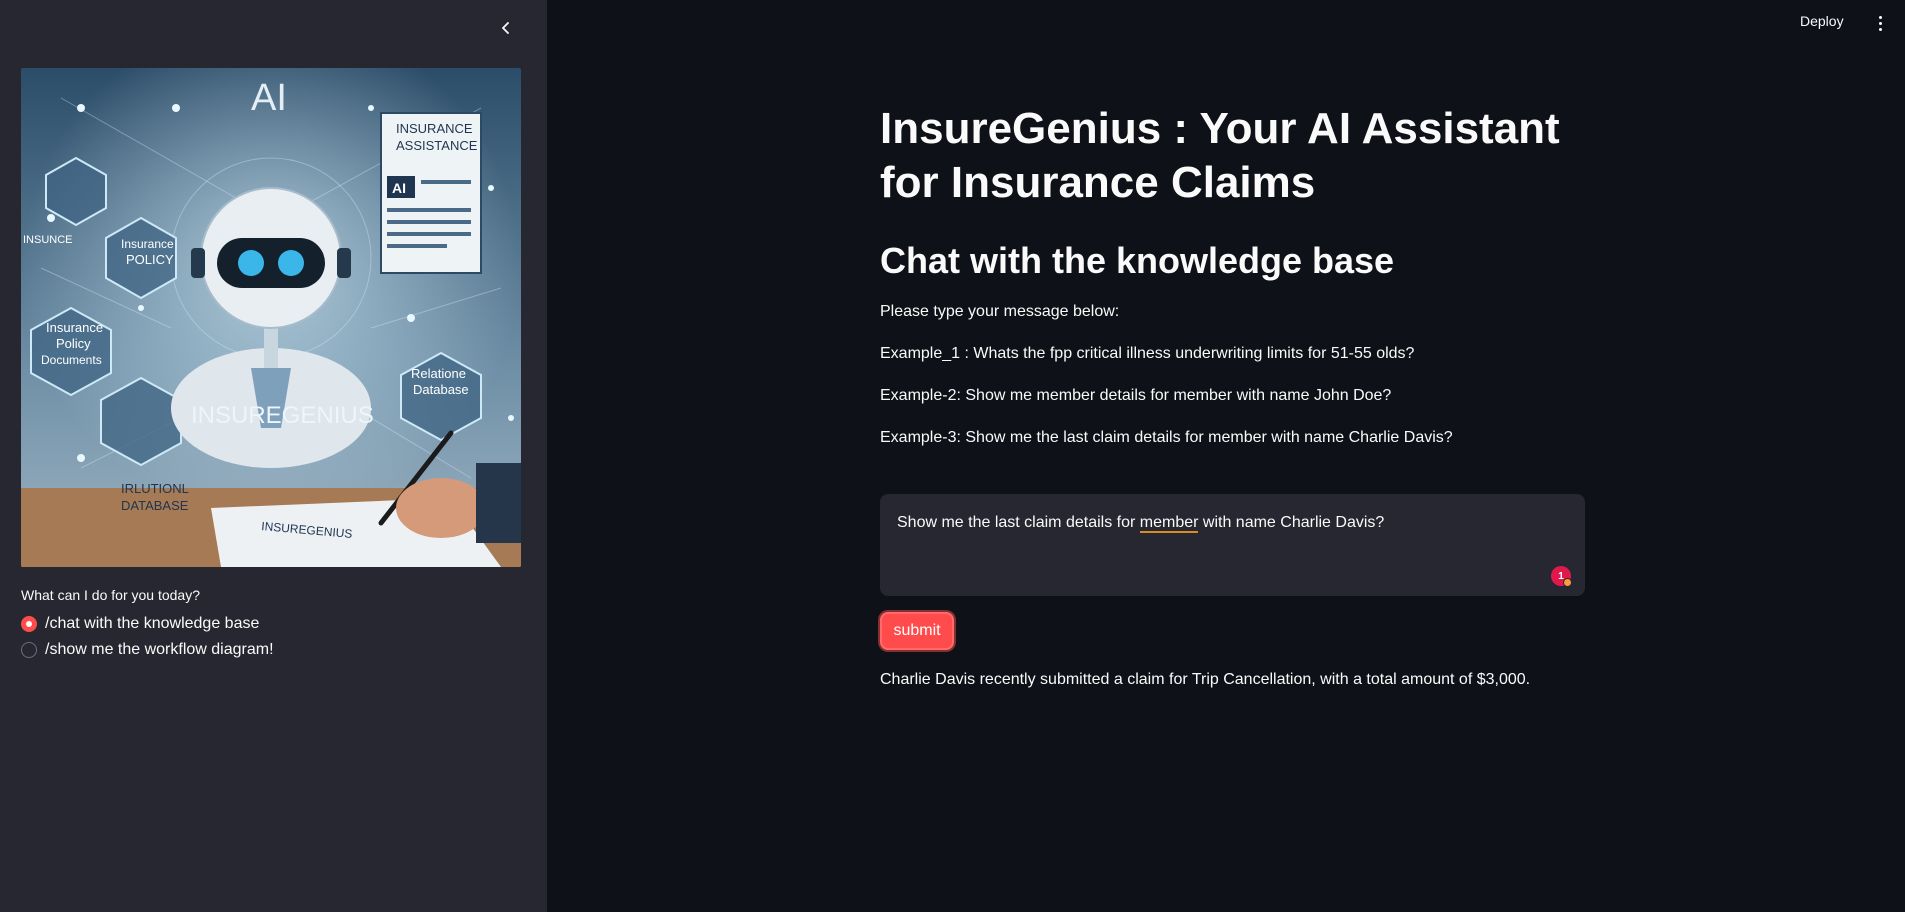  What do you see at coordinates (159, 649) in the screenshot?
I see `radio-option-label: /show me the workflow diagram!` at bounding box center [159, 649].